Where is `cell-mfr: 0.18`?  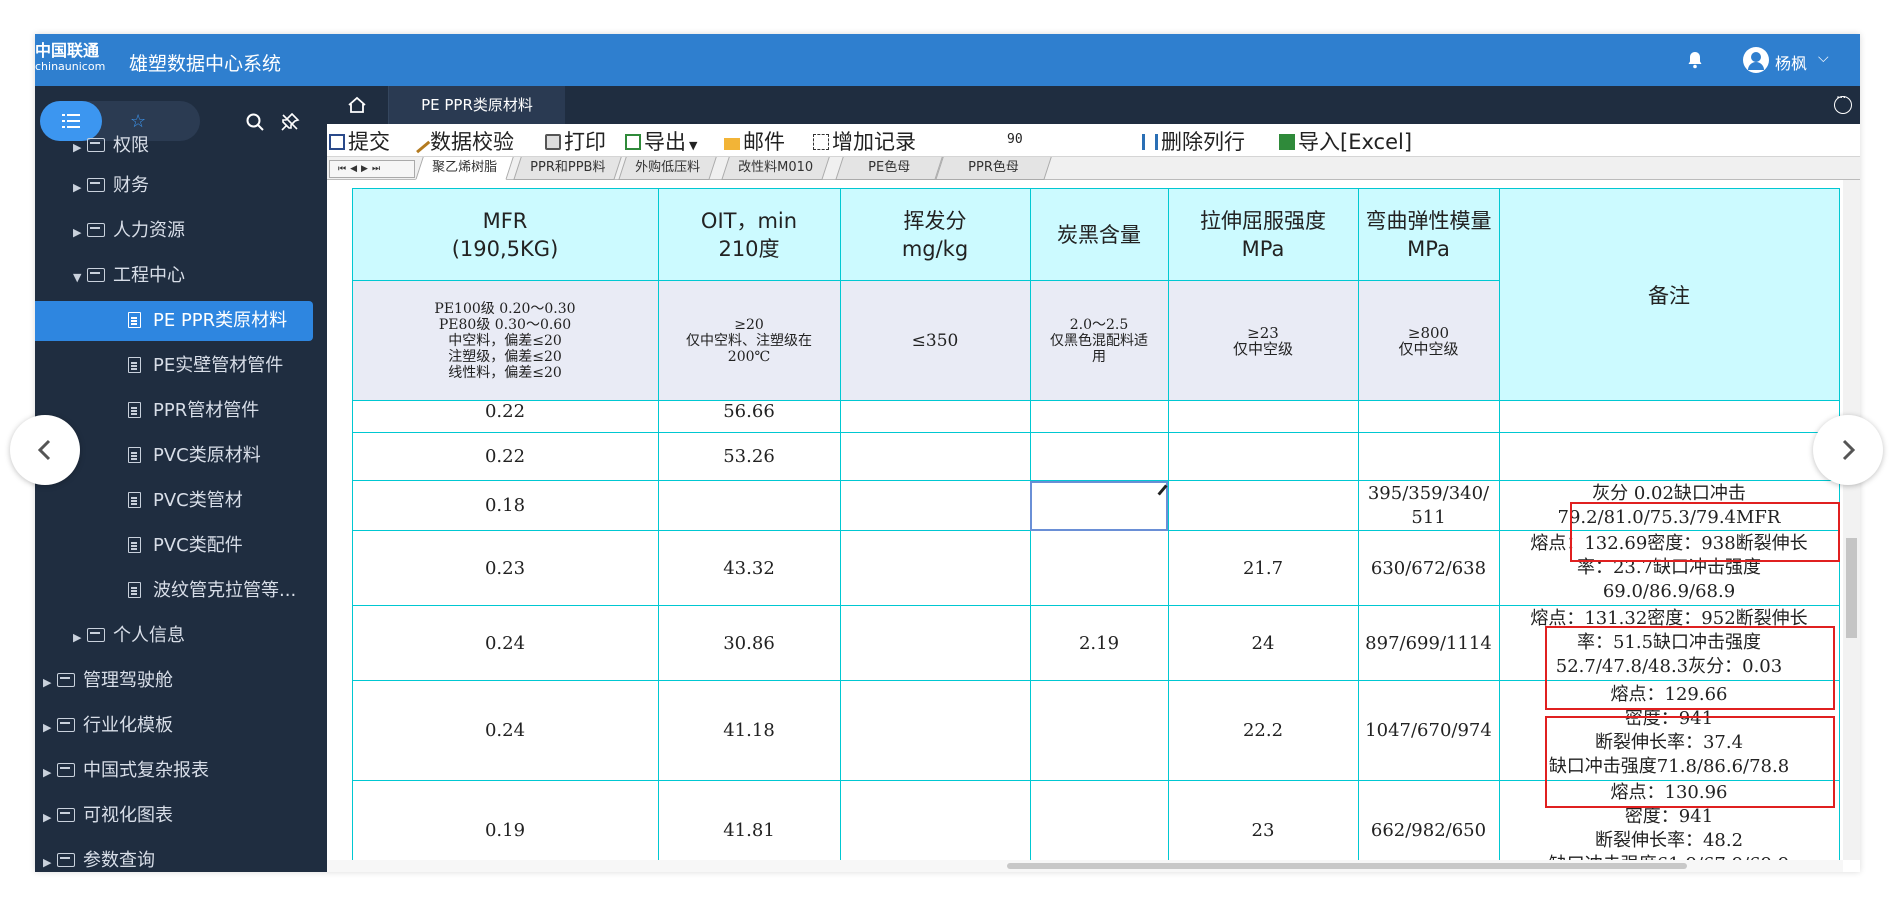
cell-mfr: 0.18 is located at coordinates (505, 505).